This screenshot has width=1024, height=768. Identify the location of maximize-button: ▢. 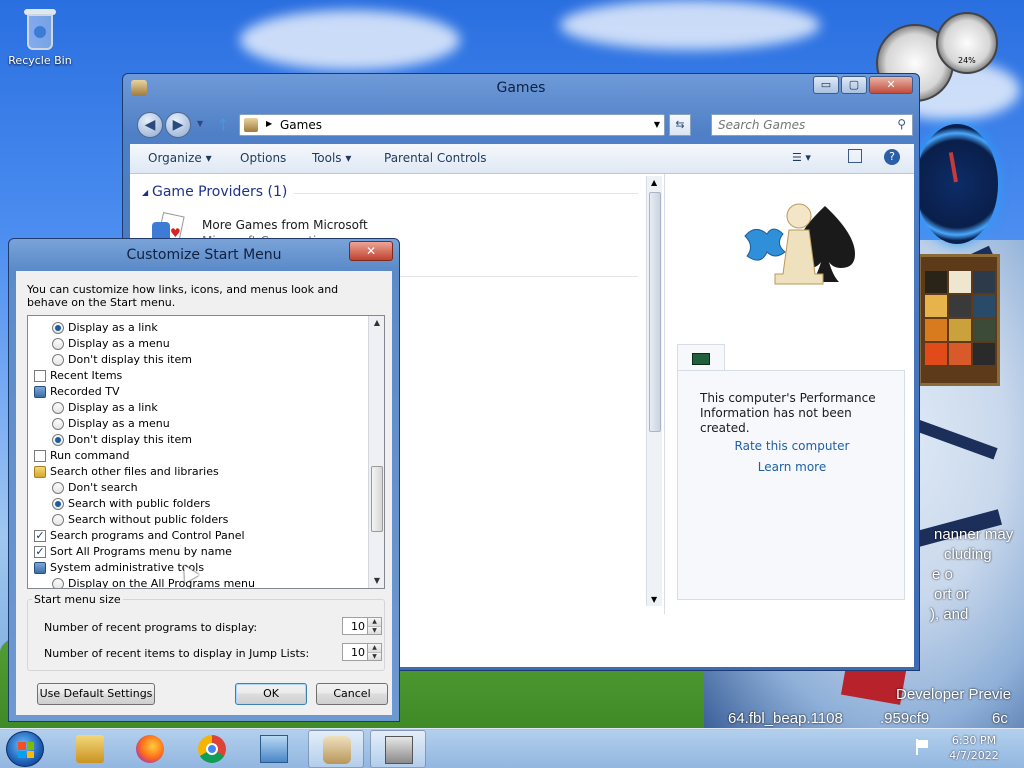
(854, 85).